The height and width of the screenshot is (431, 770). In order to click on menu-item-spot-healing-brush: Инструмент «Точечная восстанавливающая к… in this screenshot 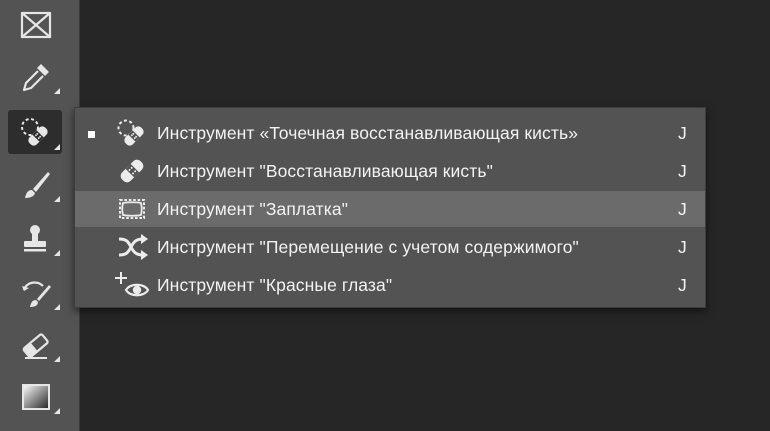, I will do `click(390, 133)`.